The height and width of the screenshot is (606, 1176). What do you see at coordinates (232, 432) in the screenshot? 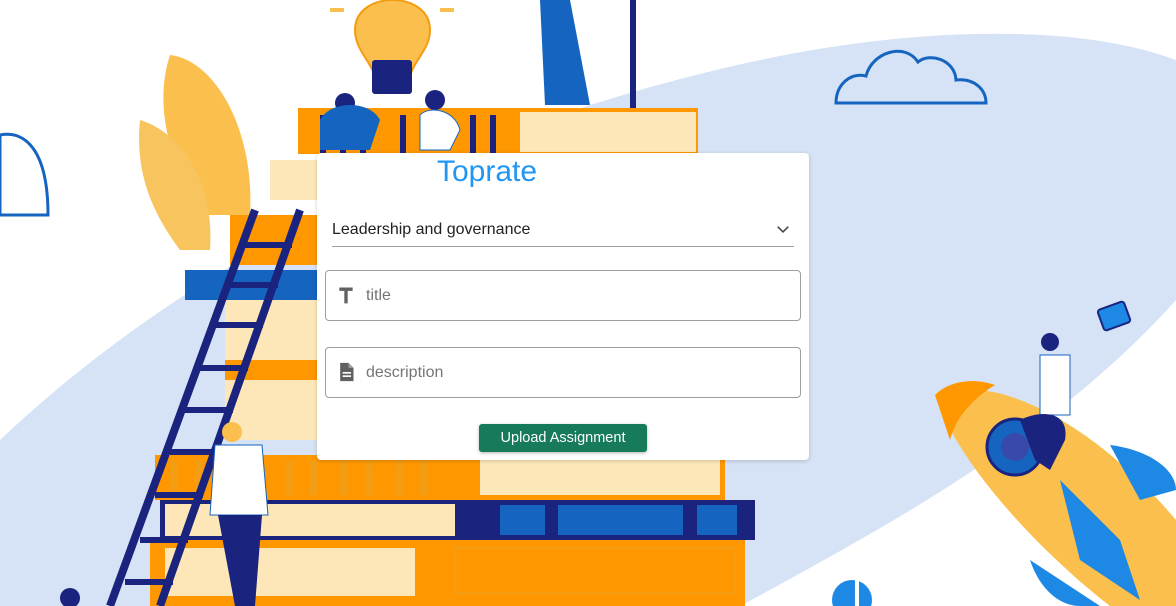
I see `person-head` at bounding box center [232, 432].